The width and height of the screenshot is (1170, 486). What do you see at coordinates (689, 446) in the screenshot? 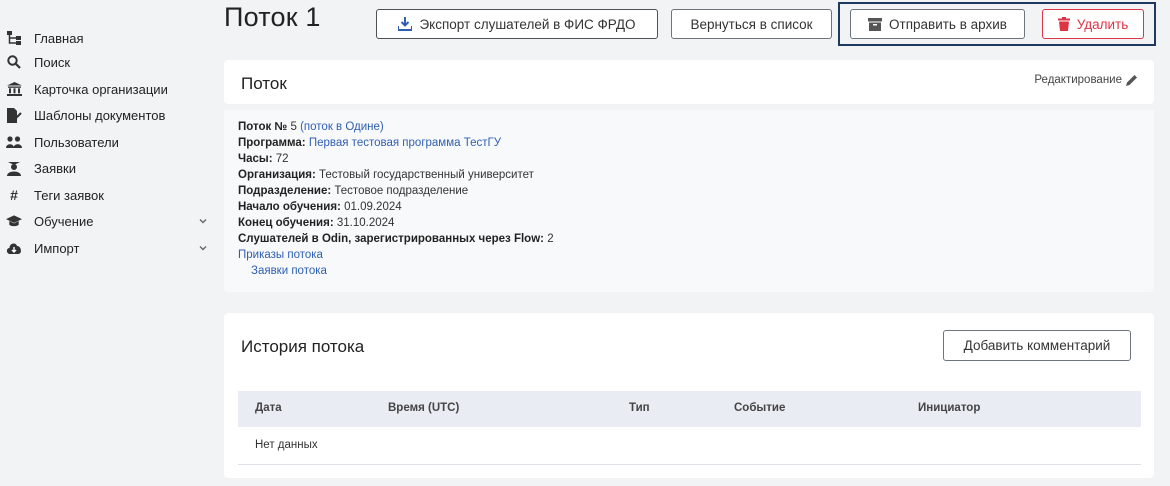
I see `table-row-empty: Нет данных` at bounding box center [689, 446].